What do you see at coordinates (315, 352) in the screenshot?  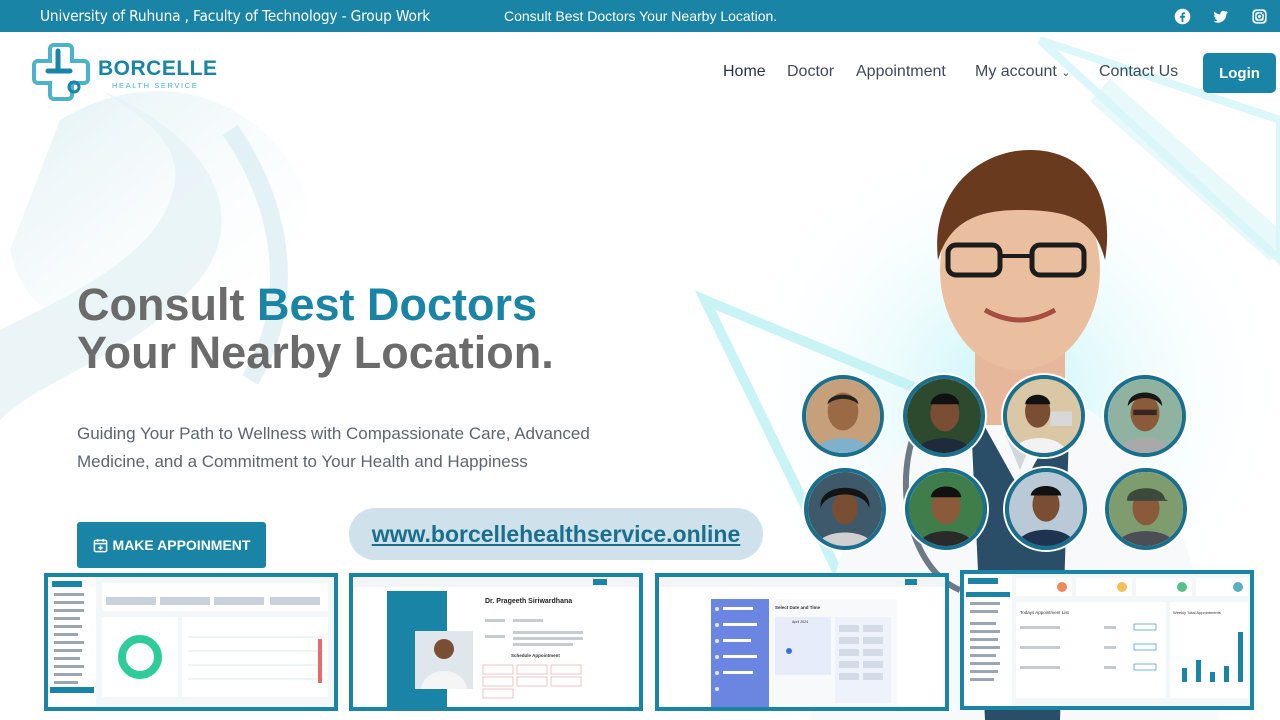 I see `hero-title-line2: Your Nearby Location.` at bounding box center [315, 352].